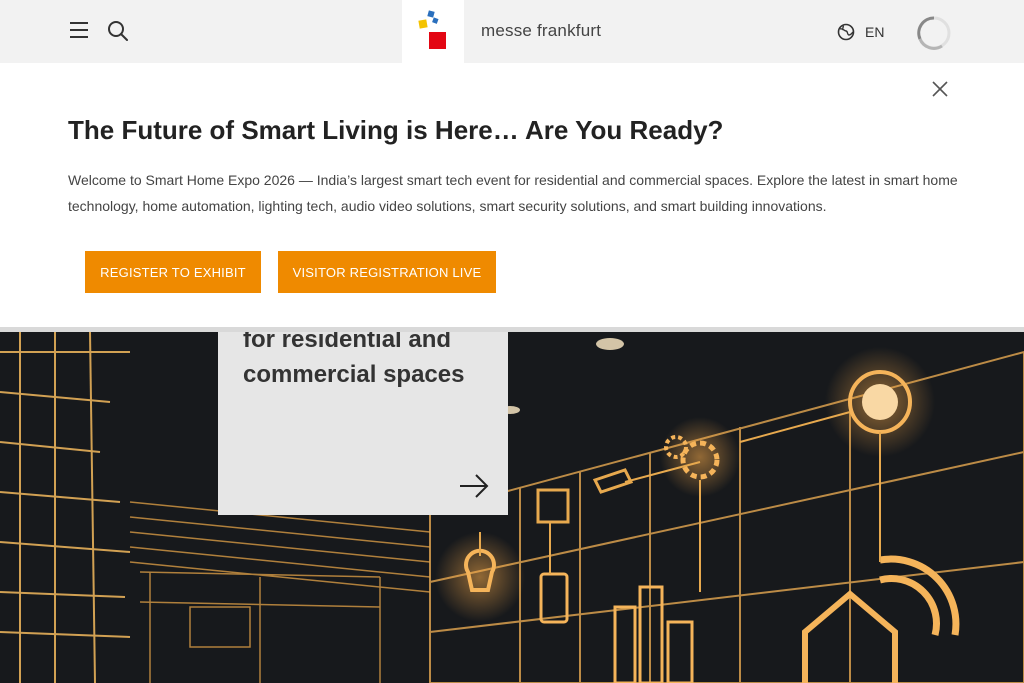  What do you see at coordinates (860, 32) in the screenshot?
I see `language-selector: EN` at bounding box center [860, 32].